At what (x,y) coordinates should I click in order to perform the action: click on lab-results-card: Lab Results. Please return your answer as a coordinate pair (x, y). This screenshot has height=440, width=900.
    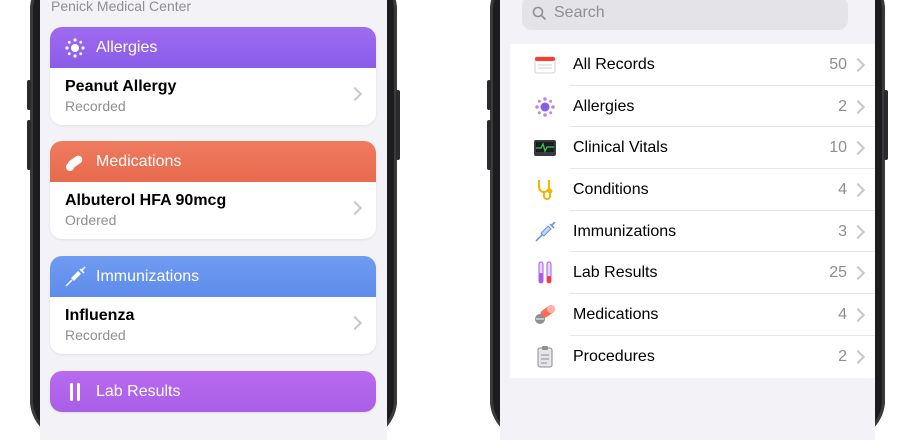
    Looking at the image, I should click on (213, 391).